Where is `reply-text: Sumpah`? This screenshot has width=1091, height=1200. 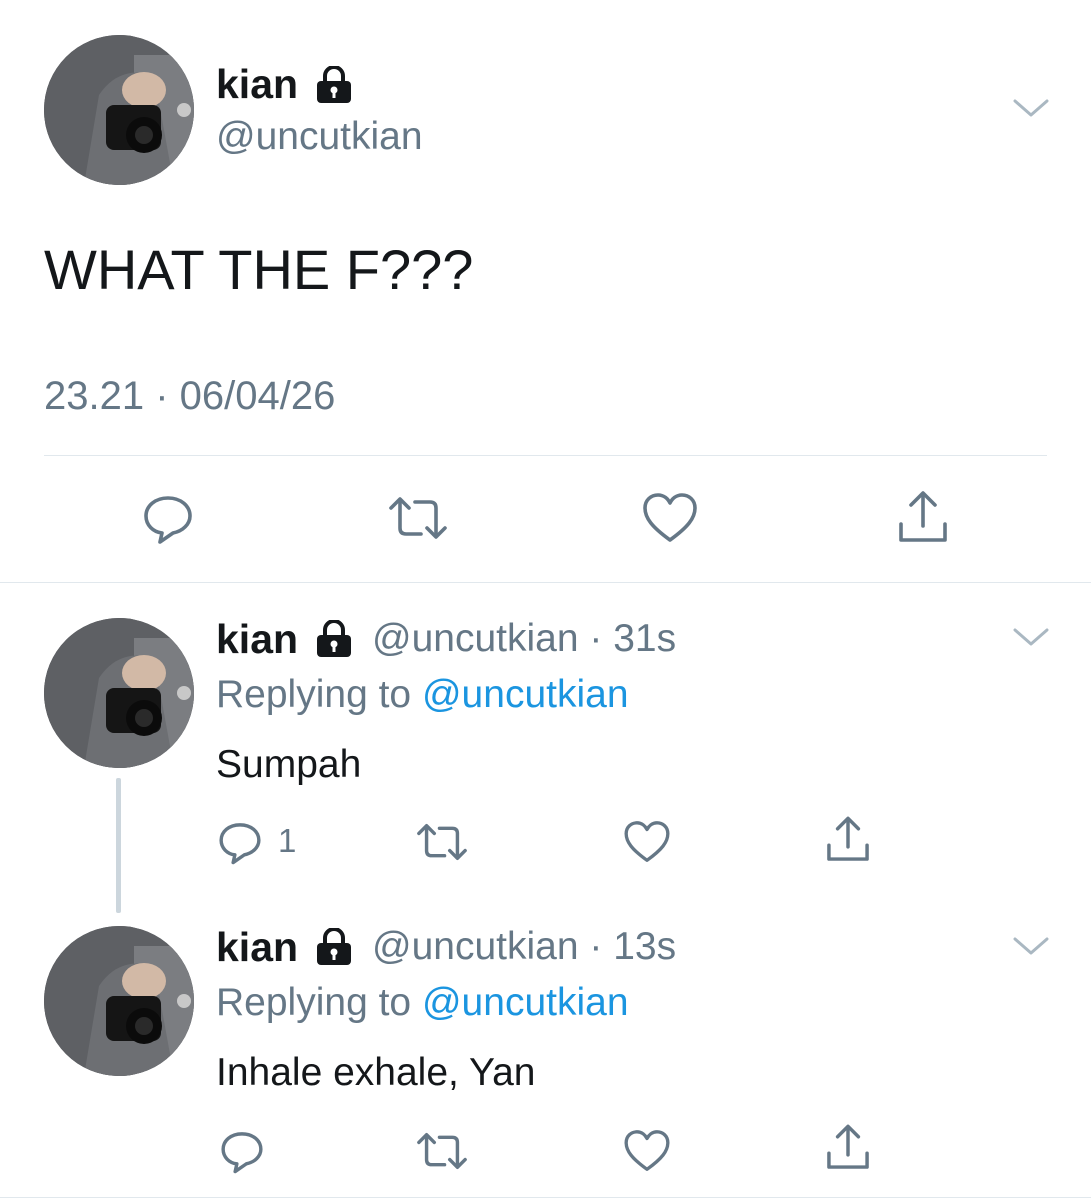 reply-text: Sumpah is located at coordinates (289, 764).